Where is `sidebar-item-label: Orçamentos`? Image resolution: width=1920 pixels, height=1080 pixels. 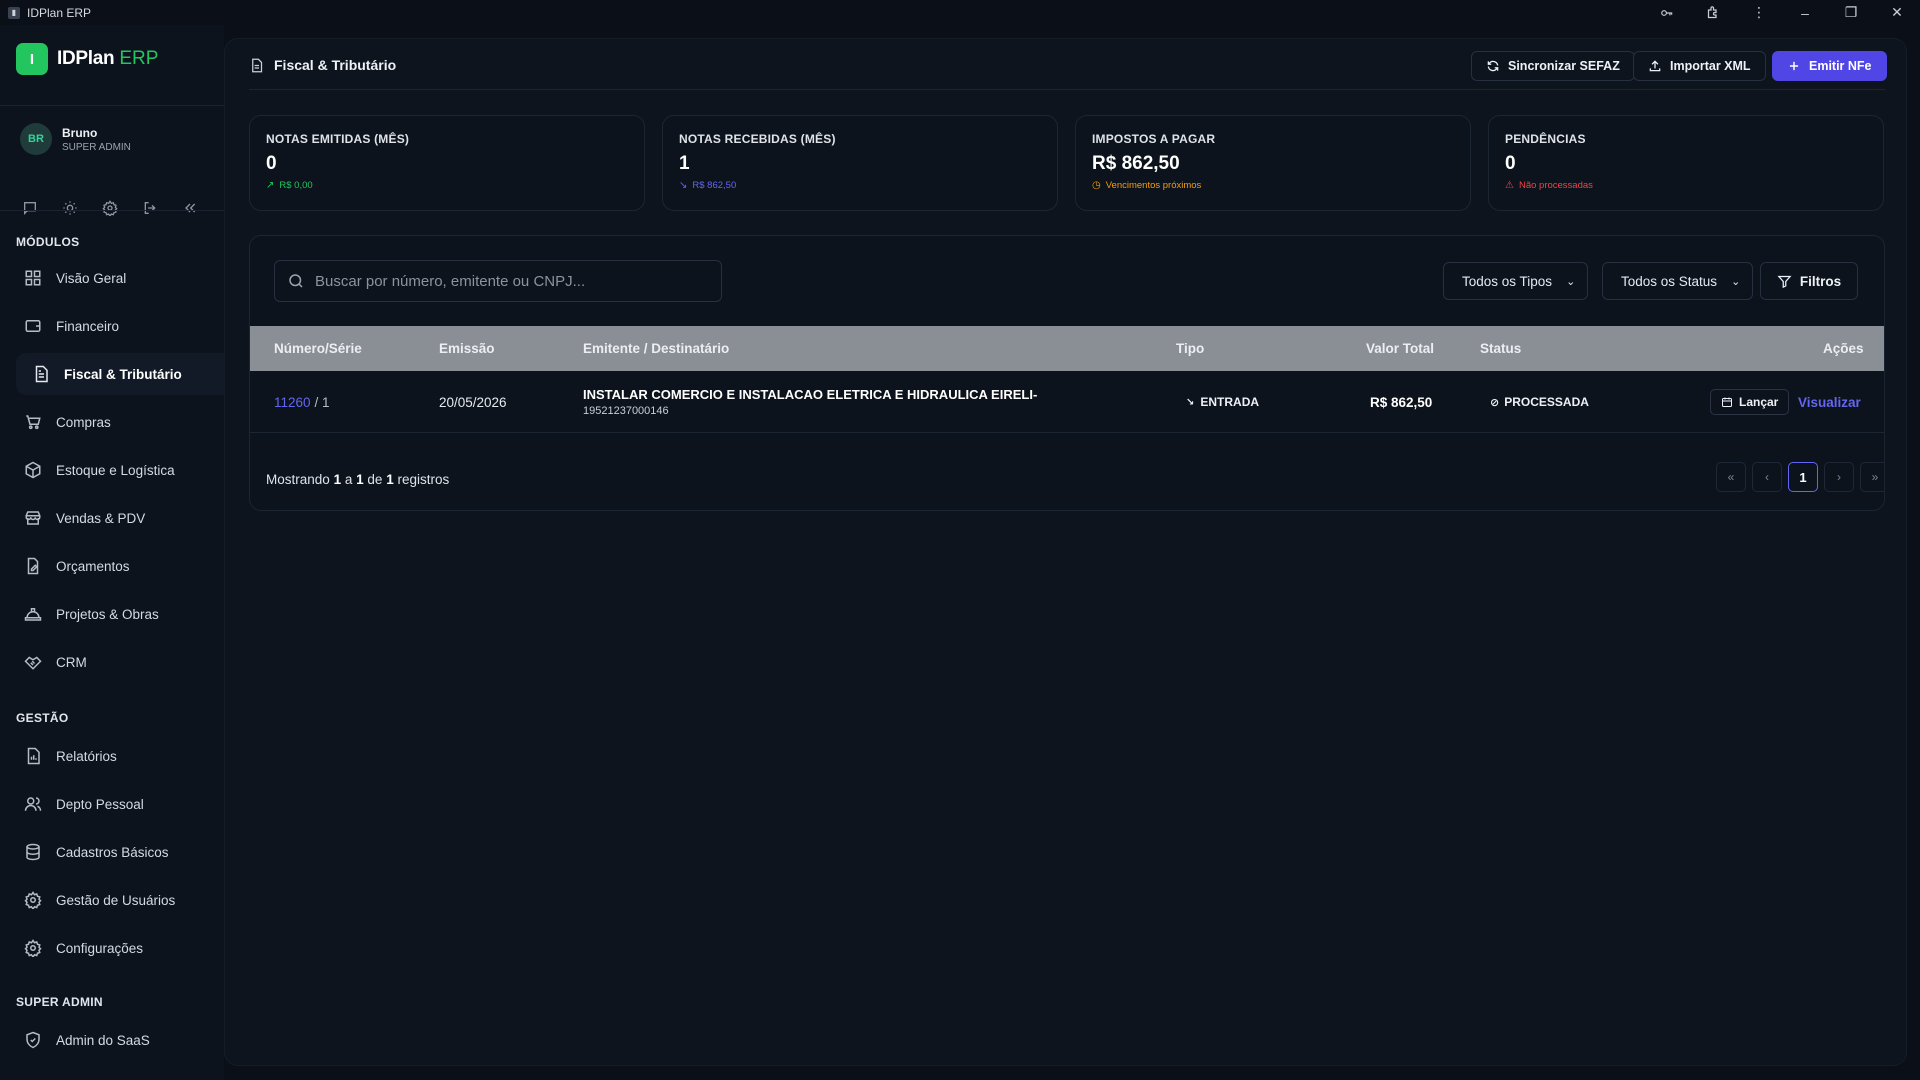
sidebar-item-label: Orçamentos is located at coordinates (93, 566).